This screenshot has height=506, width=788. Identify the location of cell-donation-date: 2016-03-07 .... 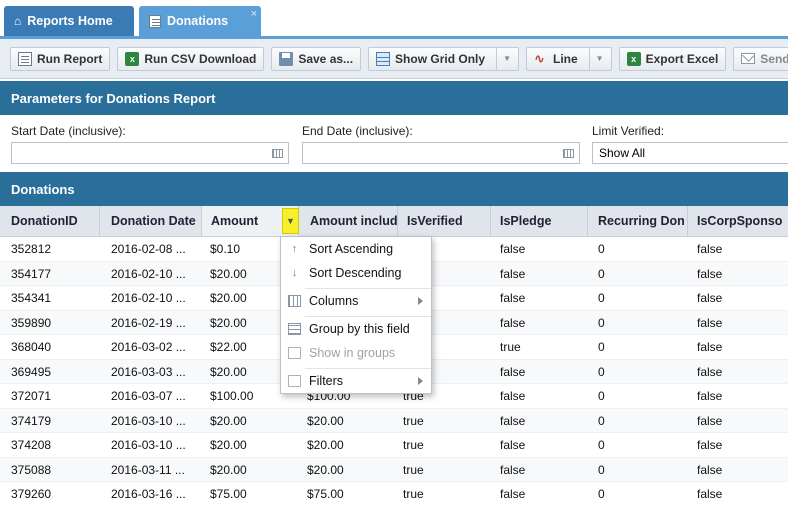
(148, 396).